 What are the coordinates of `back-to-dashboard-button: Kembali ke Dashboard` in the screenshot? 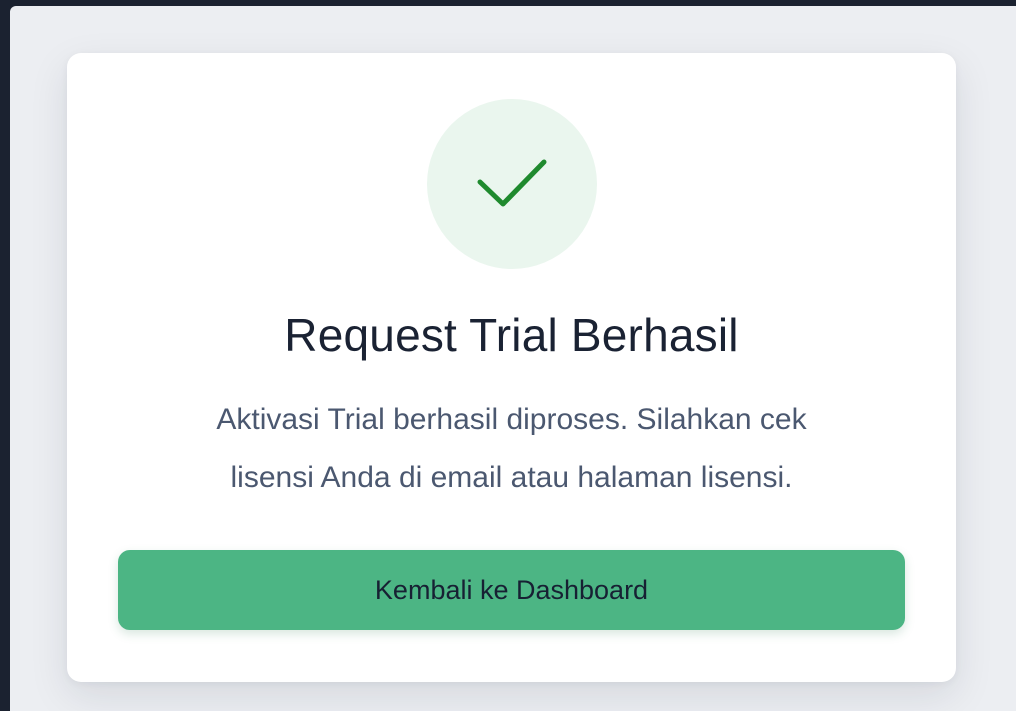 It's located at (511, 590).